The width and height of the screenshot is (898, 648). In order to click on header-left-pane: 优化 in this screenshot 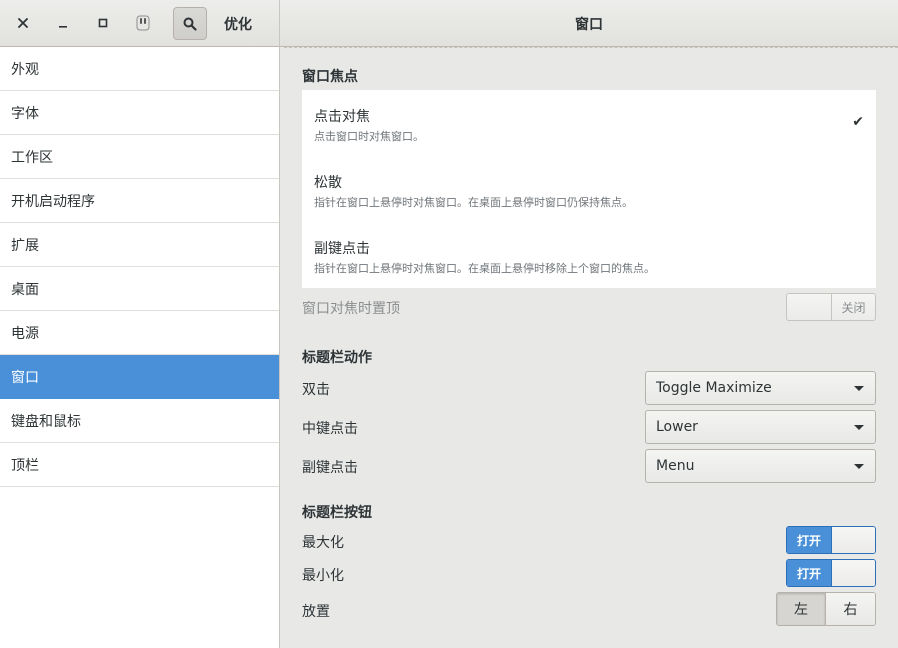, I will do `click(140, 23)`.